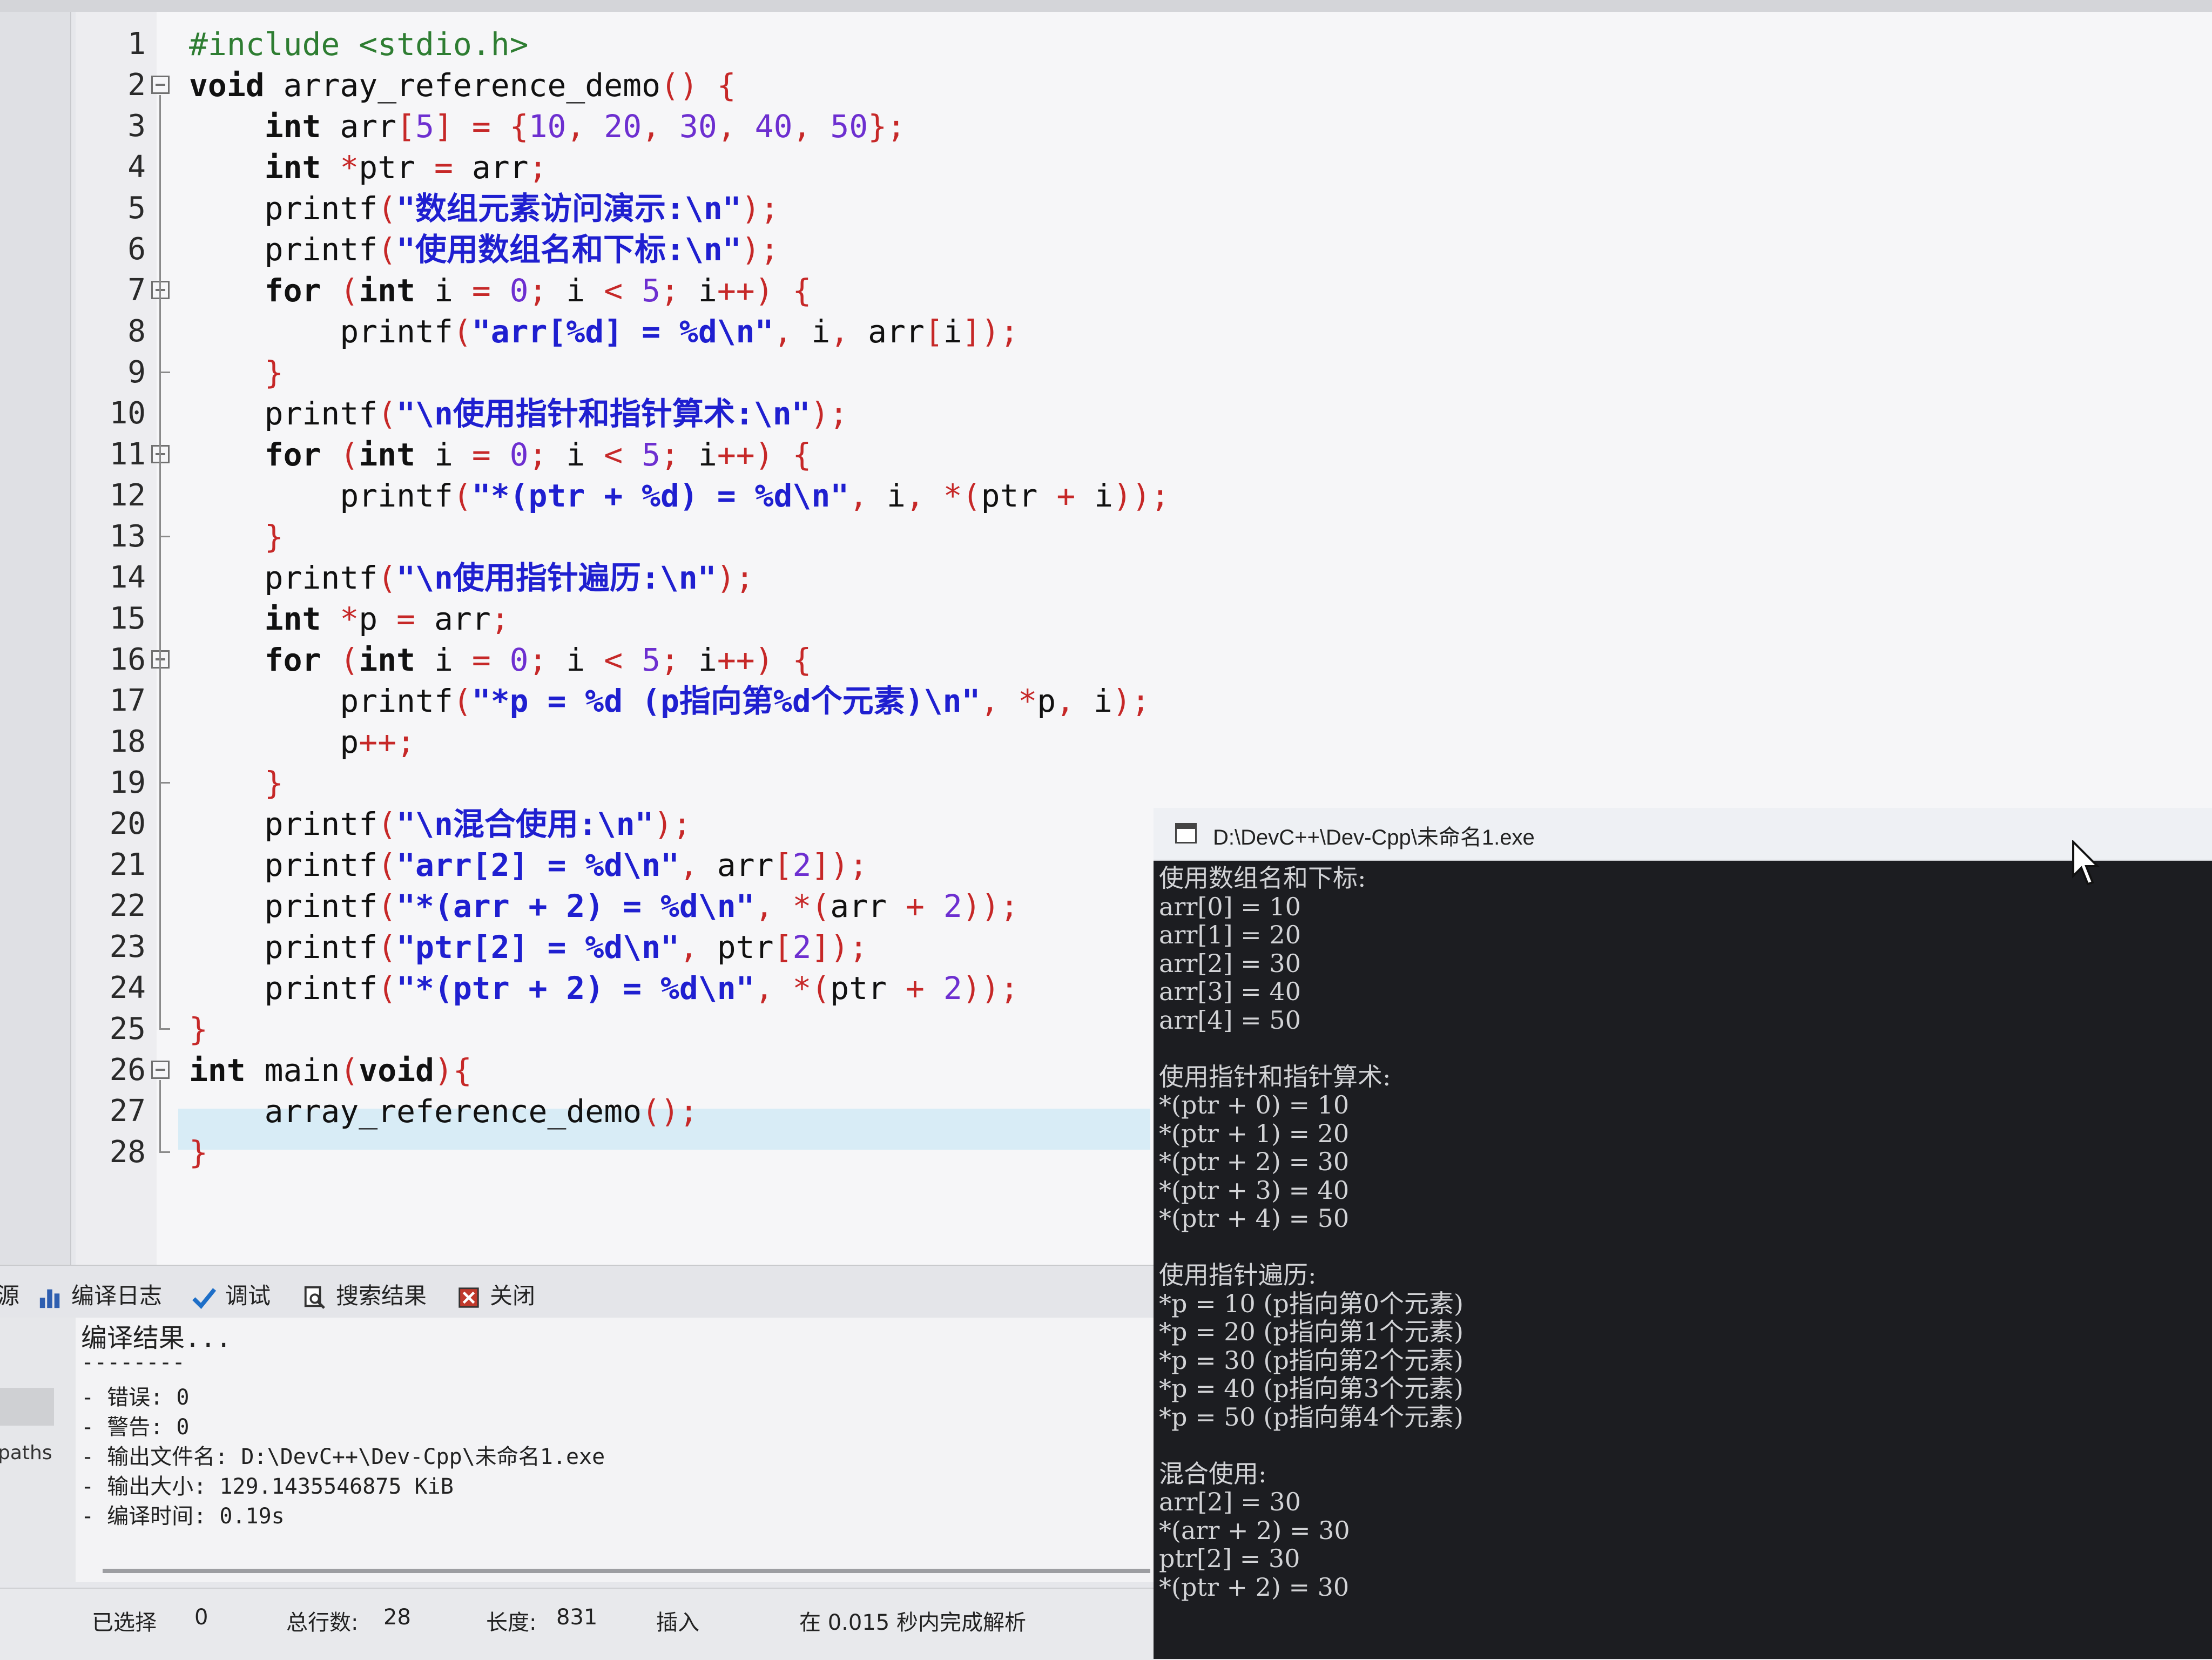 The height and width of the screenshot is (1660, 2212). I want to click on line-number: 7, so click(136, 291).